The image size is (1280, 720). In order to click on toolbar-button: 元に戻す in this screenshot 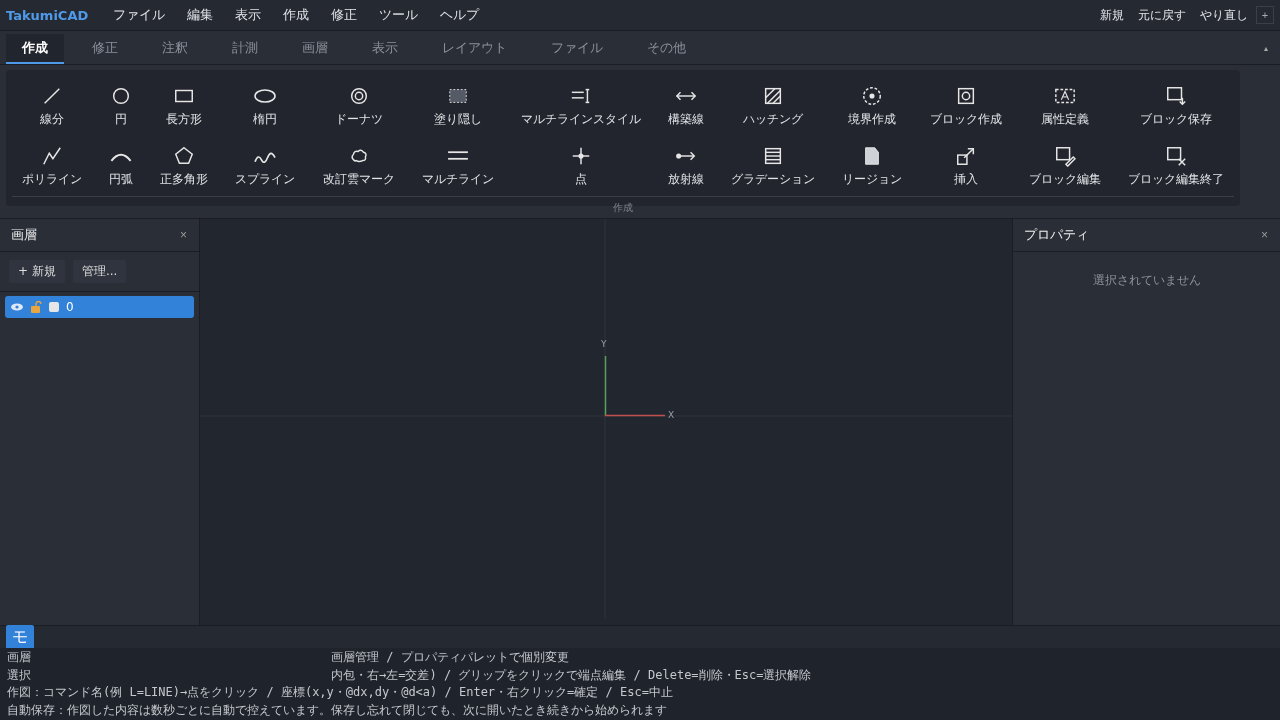, I will do `click(1162, 15)`.